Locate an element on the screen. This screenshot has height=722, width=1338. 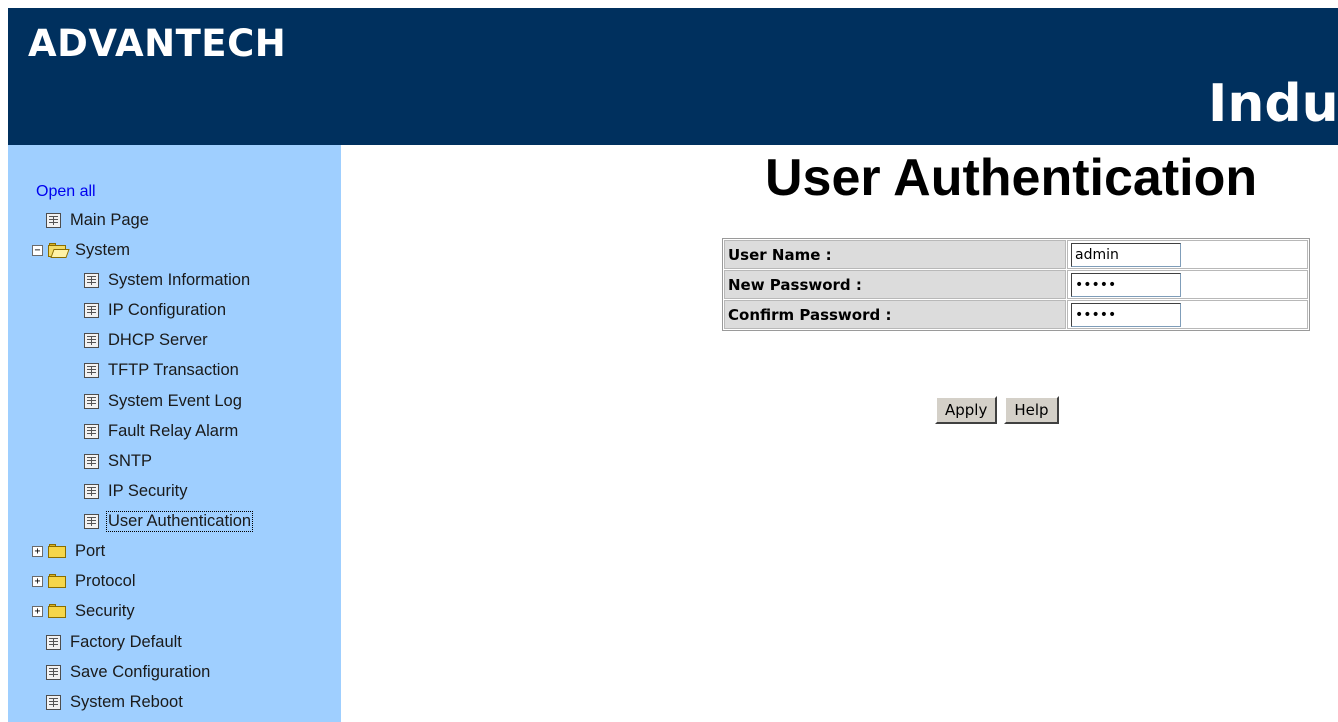
page-title: User Authentication is located at coordinates (1011, 178).